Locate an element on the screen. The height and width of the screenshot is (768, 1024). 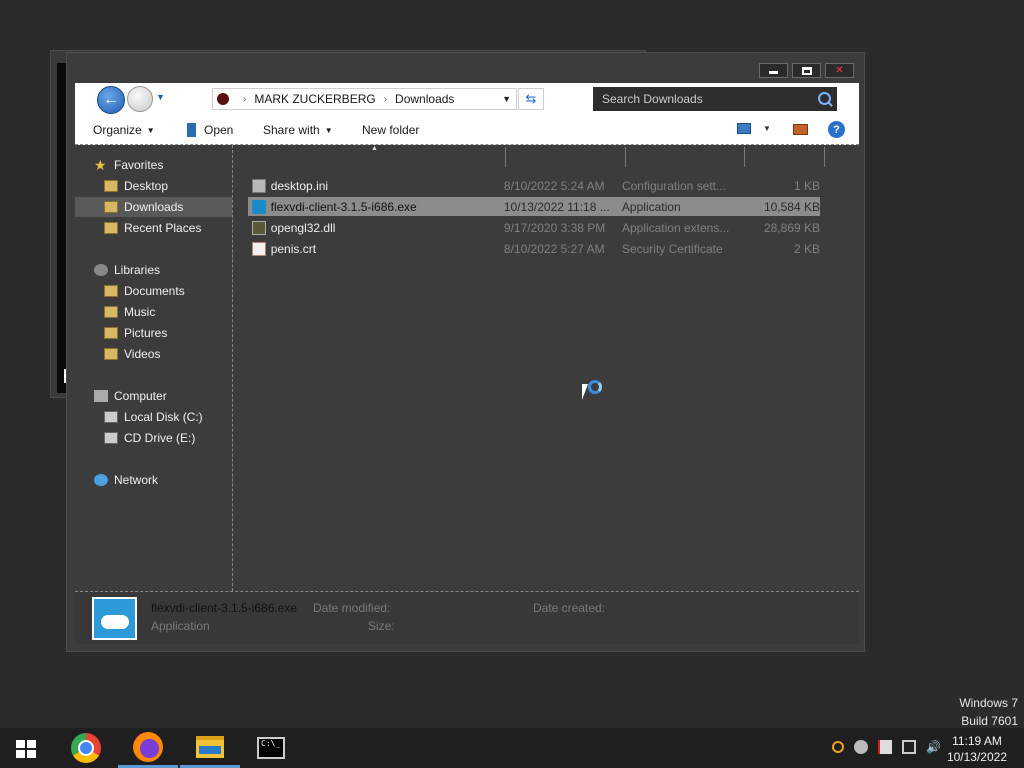
details-file-type: Application is located at coordinates (180, 626).